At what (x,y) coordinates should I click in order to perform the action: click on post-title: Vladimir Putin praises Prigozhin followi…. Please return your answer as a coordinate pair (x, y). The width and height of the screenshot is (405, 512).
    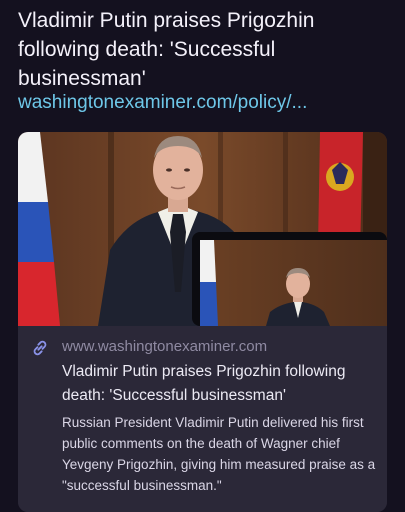
    Looking at the image, I should click on (166, 49).